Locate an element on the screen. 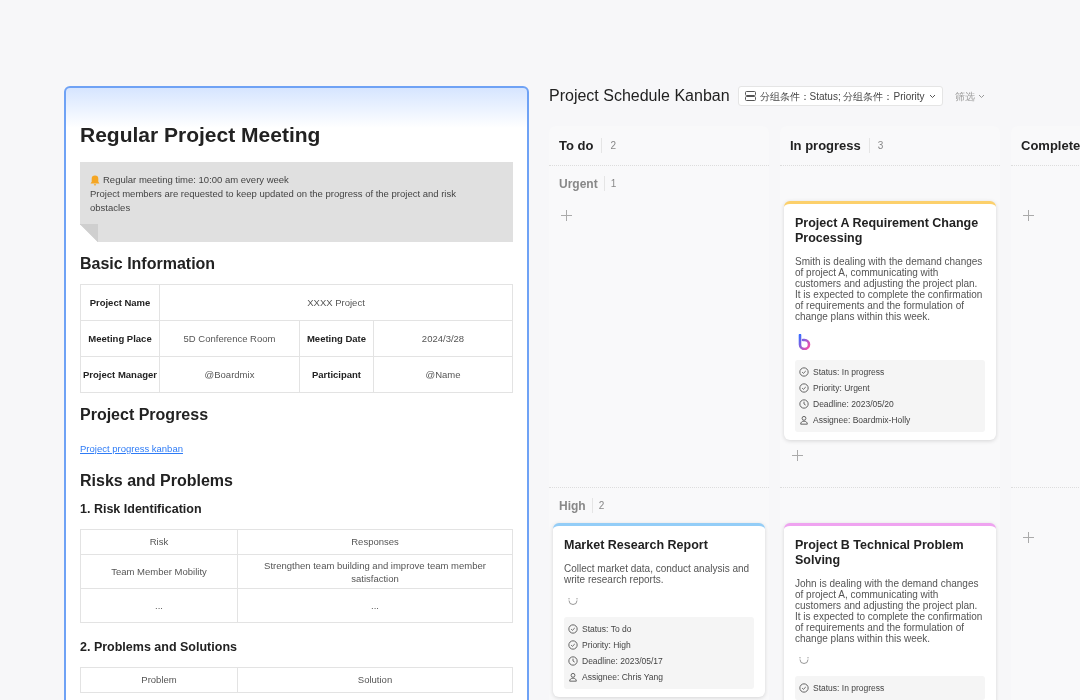 This screenshot has width=1080, height=700. task-card: Market Research Report Collect market data, conduct analysis and write research reports. Status: To do Priority: High Deadline: 2023/05/17 Assignee: Chris Yang is located at coordinates (659, 610).